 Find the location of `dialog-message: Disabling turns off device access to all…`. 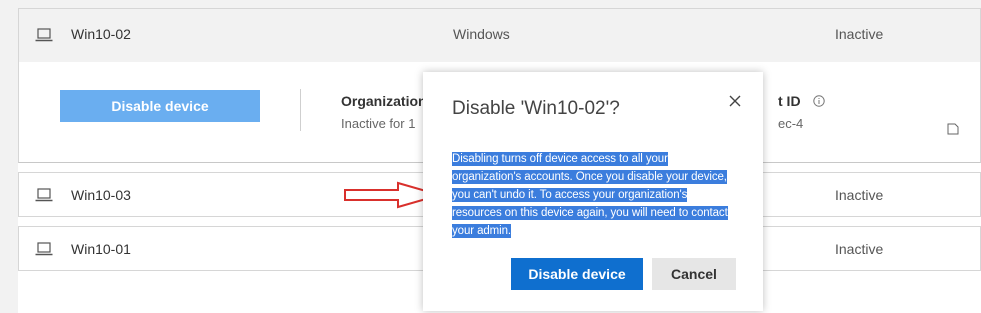

dialog-message: Disabling turns off device access to all… is located at coordinates (593, 195).